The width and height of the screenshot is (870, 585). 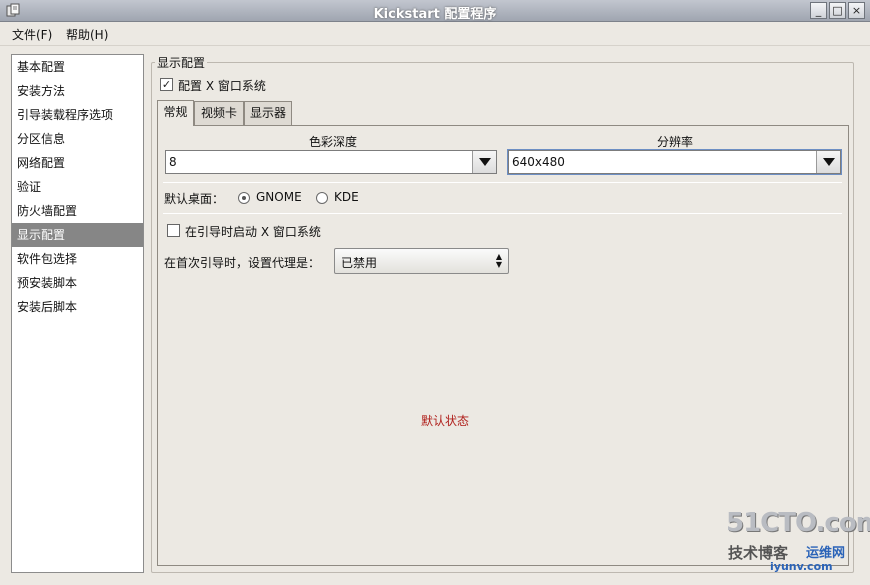 What do you see at coordinates (77, 67) in the screenshot?
I see `sidebar-item-basic-config: 基本配置` at bounding box center [77, 67].